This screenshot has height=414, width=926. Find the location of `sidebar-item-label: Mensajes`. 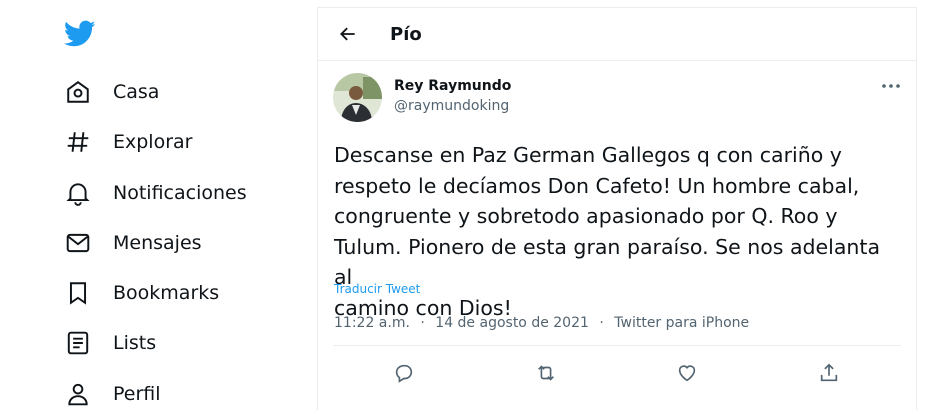

sidebar-item-label: Mensajes is located at coordinates (157, 243).